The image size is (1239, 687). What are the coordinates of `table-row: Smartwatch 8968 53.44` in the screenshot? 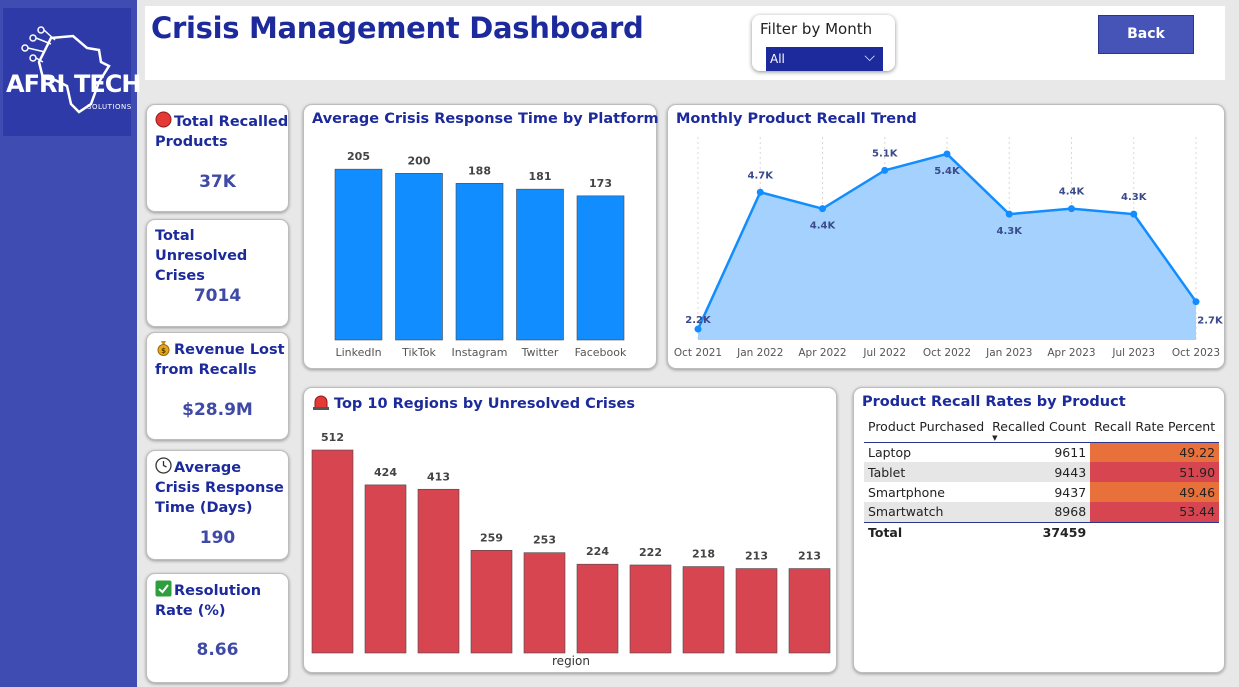 It's located at (1042, 512).